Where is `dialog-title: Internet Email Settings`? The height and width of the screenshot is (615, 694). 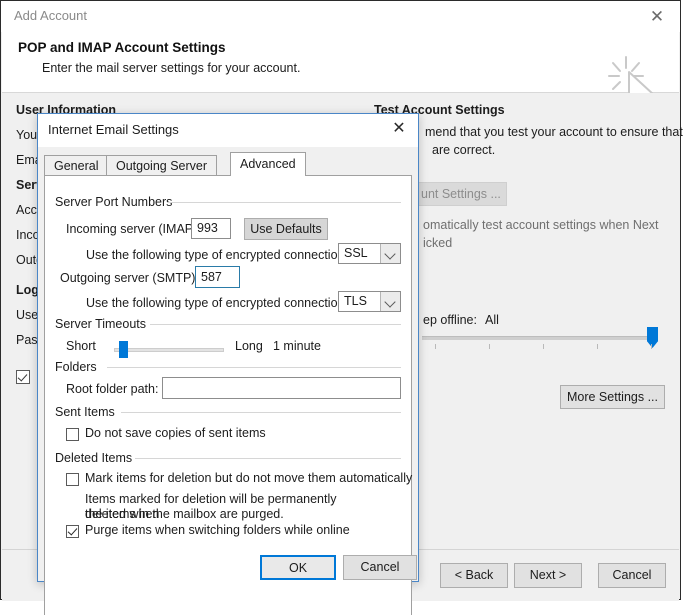 dialog-title: Internet Email Settings is located at coordinates (113, 129).